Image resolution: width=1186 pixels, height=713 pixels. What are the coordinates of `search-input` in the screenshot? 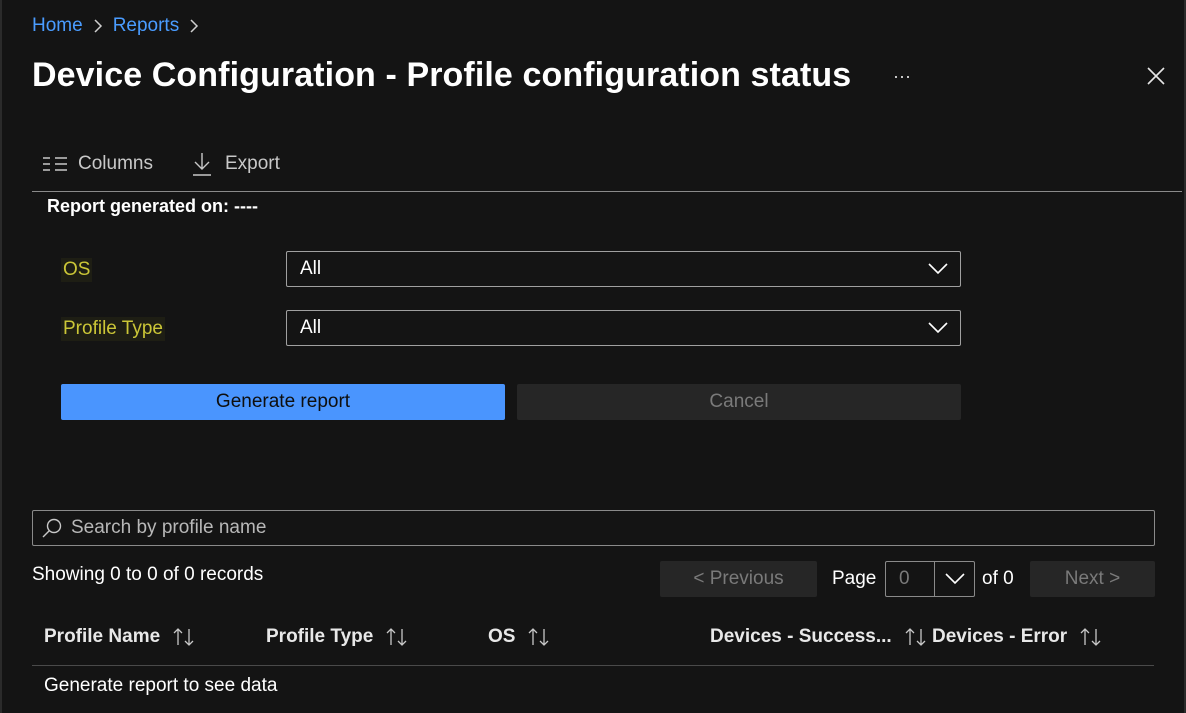 It's located at (601, 528).